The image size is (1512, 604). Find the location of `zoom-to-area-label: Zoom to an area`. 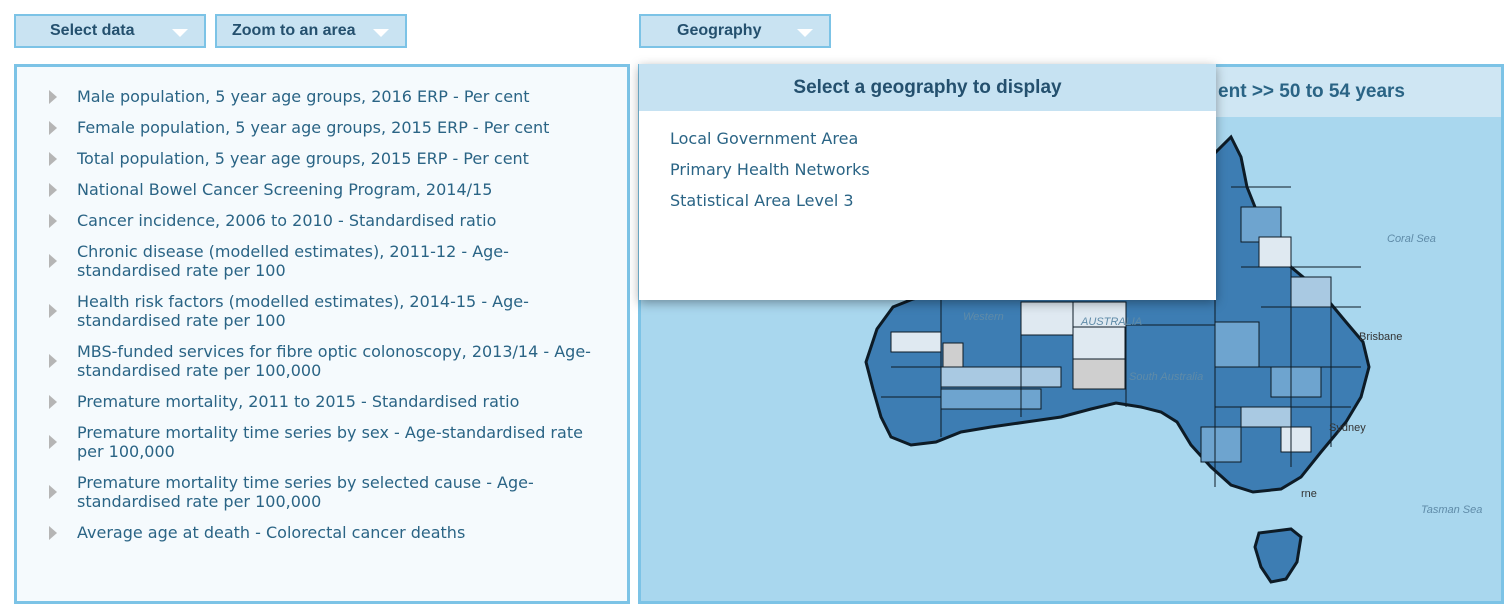

zoom-to-area-label: Zoom to an area is located at coordinates (294, 30).